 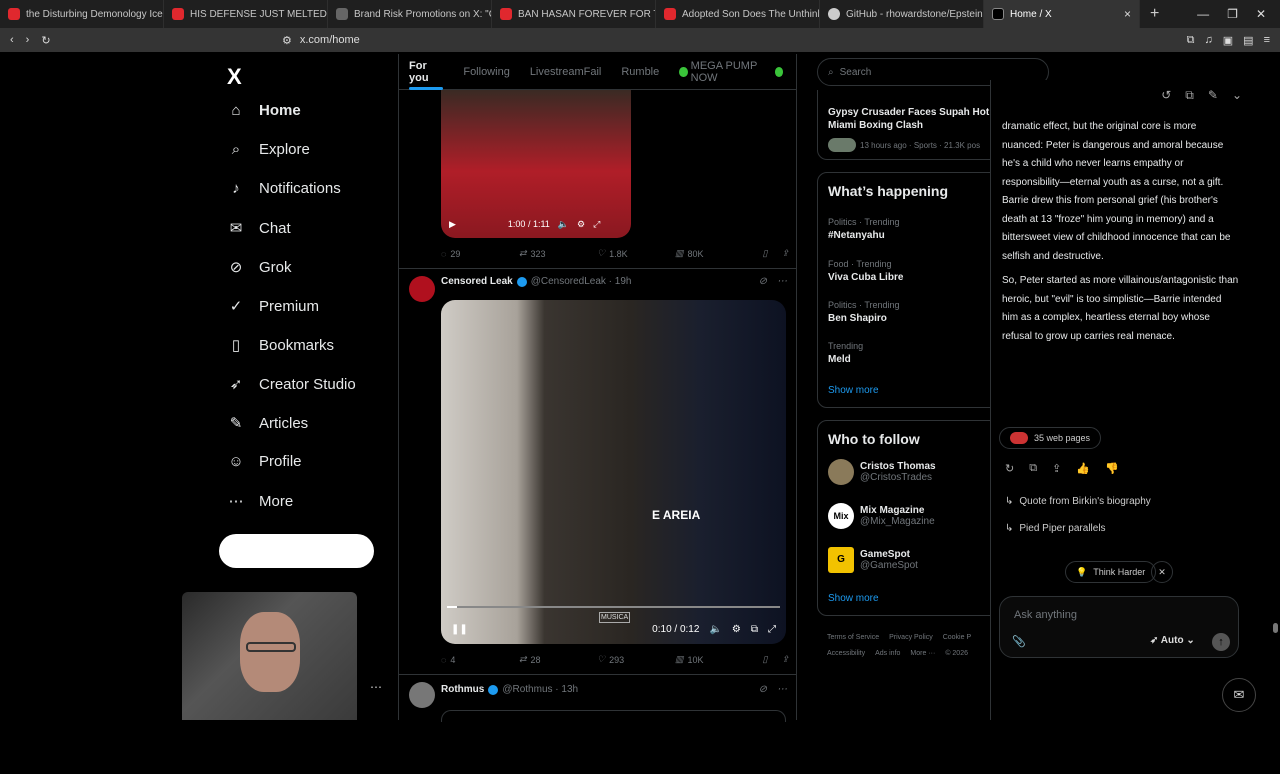 What do you see at coordinates (268, 149) in the screenshot?
I see `nav-item-explore: ⌕ Explore` at bounding box center [268, 149].